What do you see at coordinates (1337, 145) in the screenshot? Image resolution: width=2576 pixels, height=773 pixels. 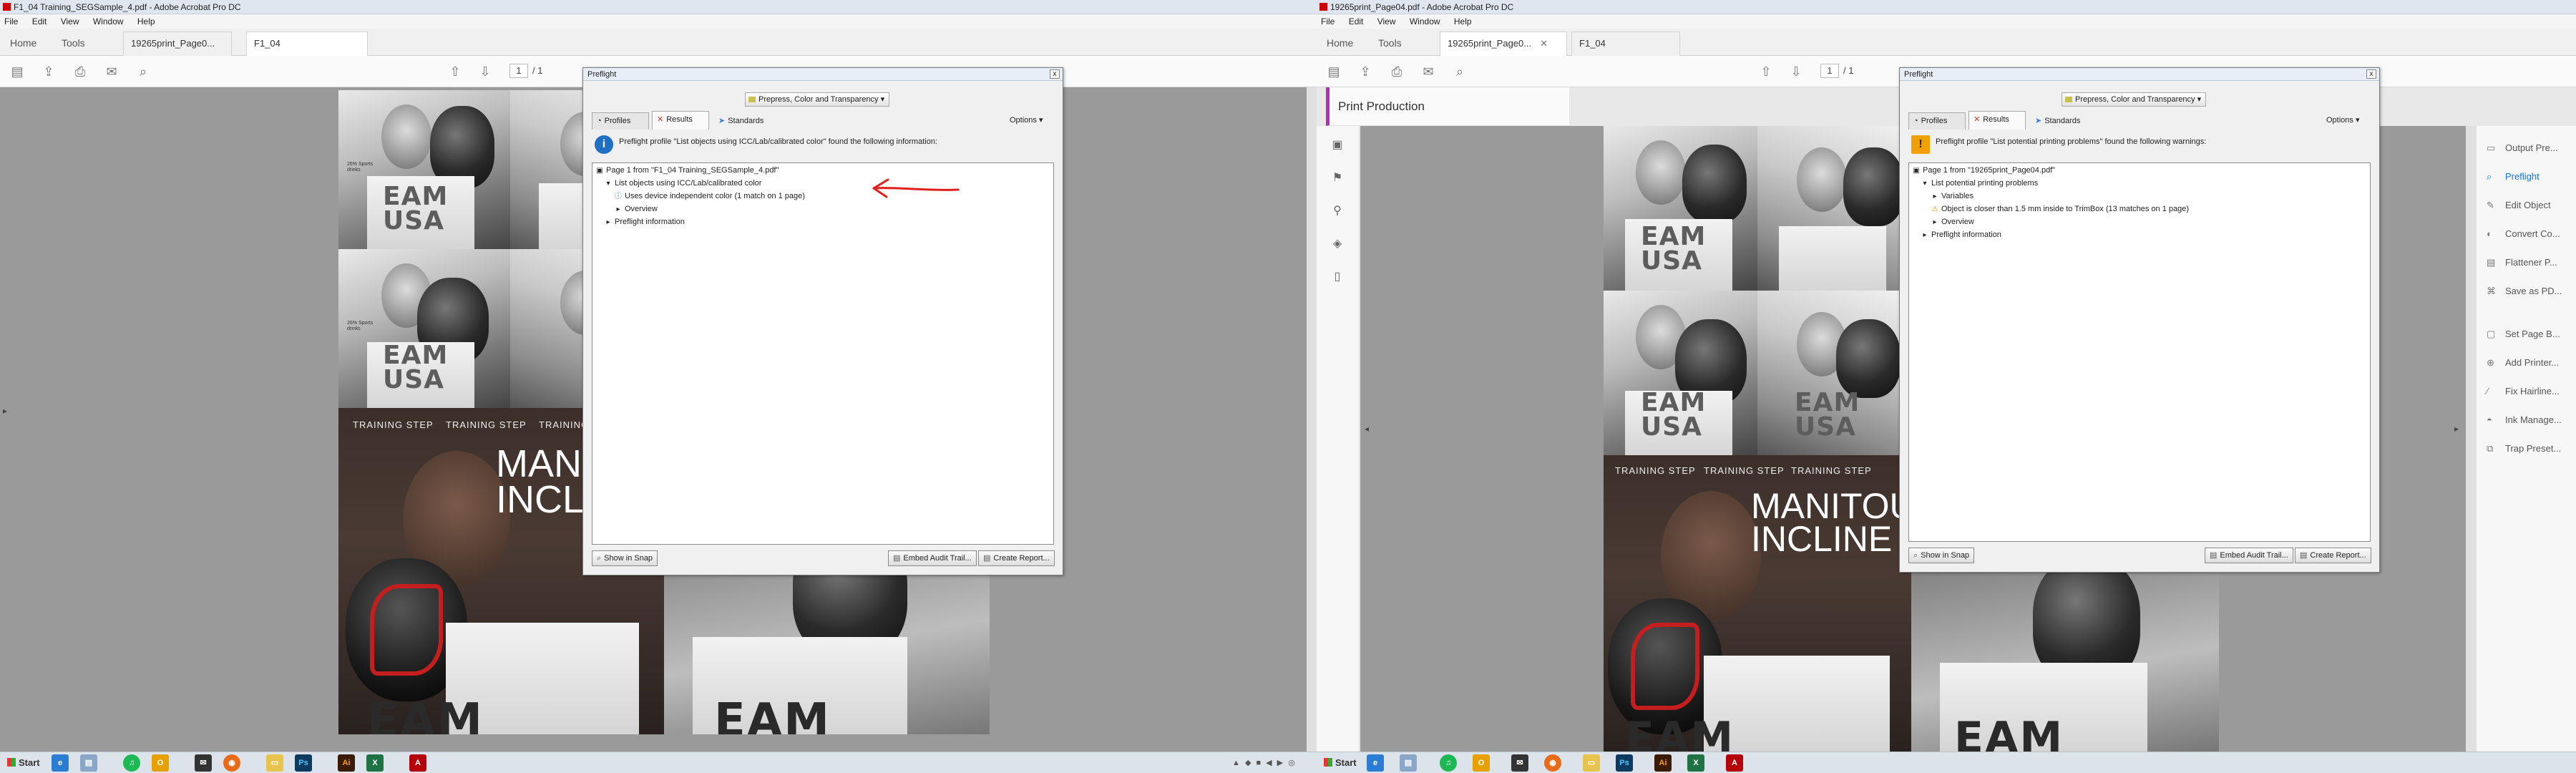 I see `pages-icon: ▣` at bounding box center [1337, 145].